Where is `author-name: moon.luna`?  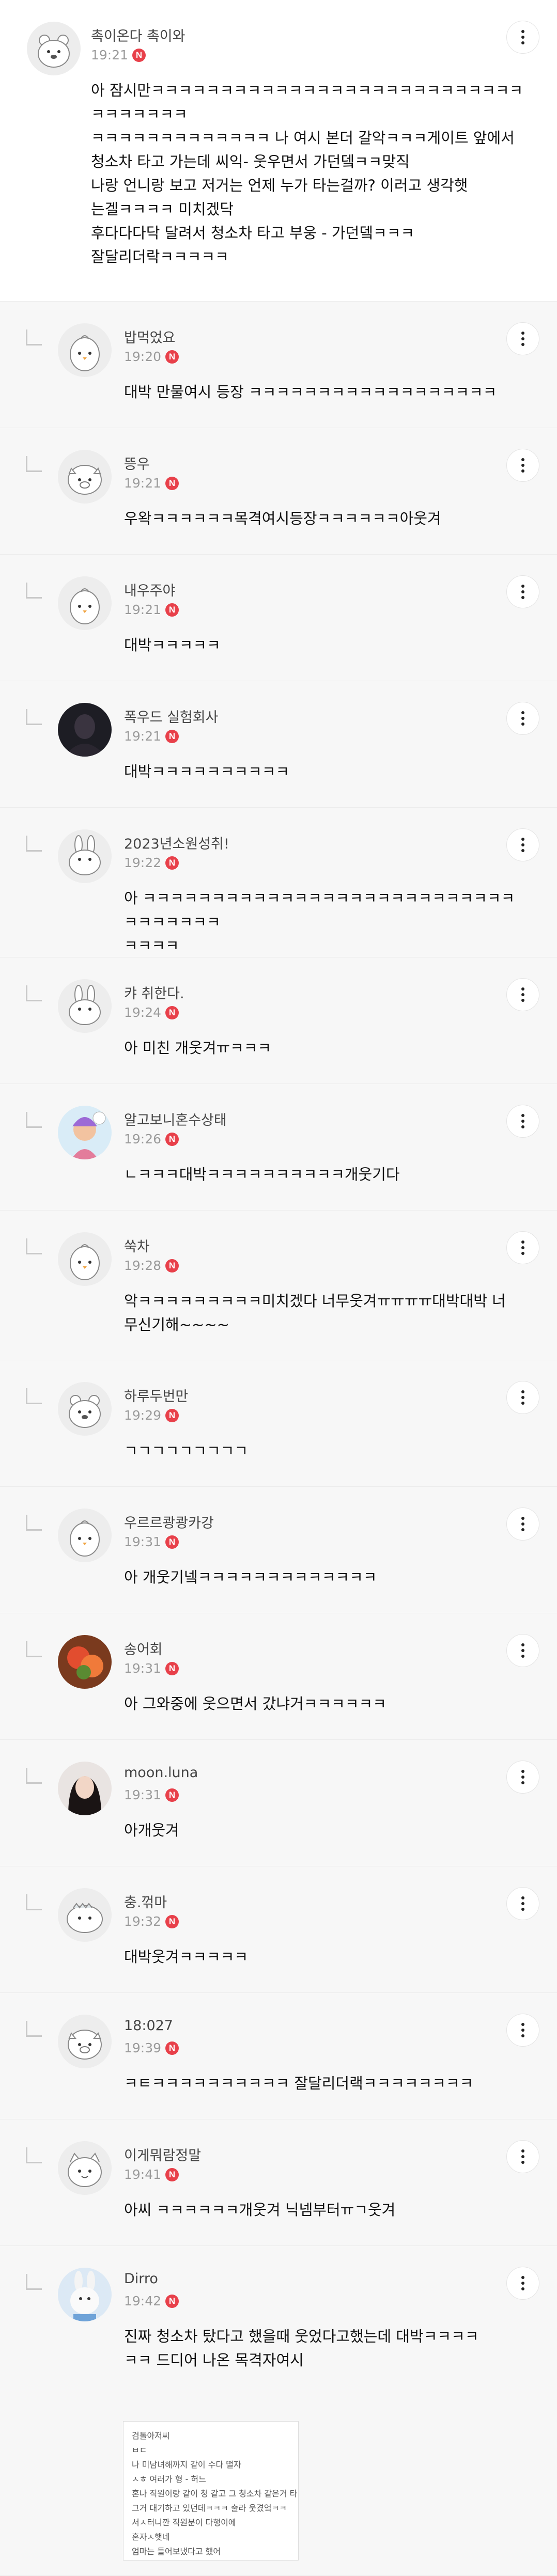 author-name: moon.luna is located at coordinates (161, 1773).